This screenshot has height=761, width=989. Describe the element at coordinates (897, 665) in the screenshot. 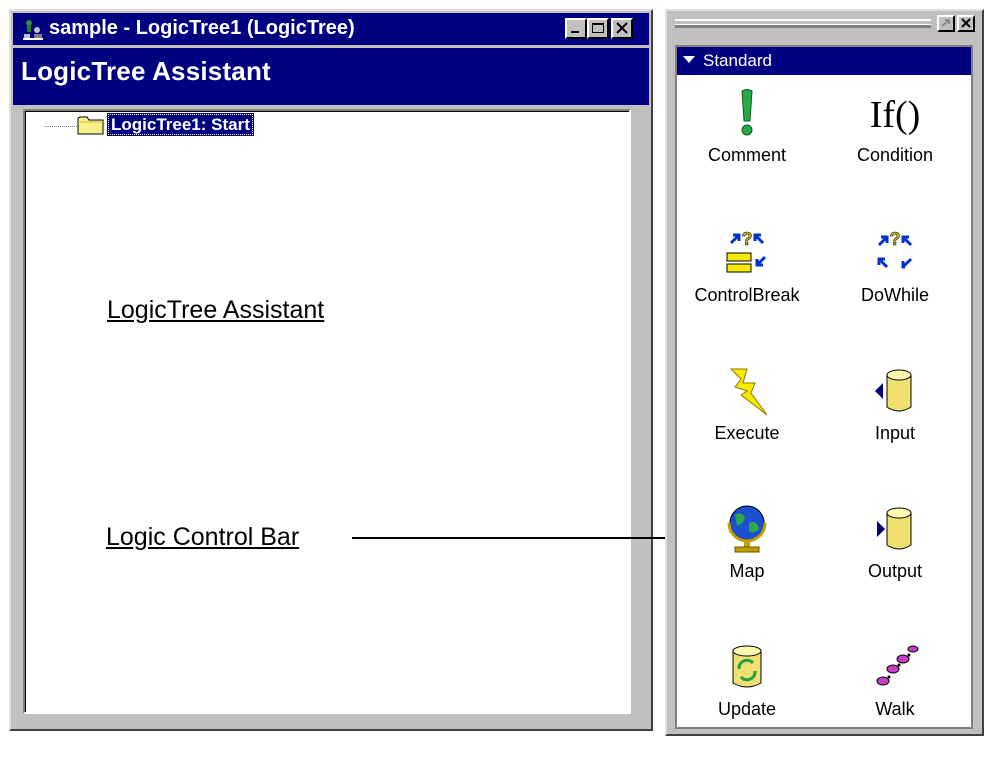

I see `footprints-icon` at that location.